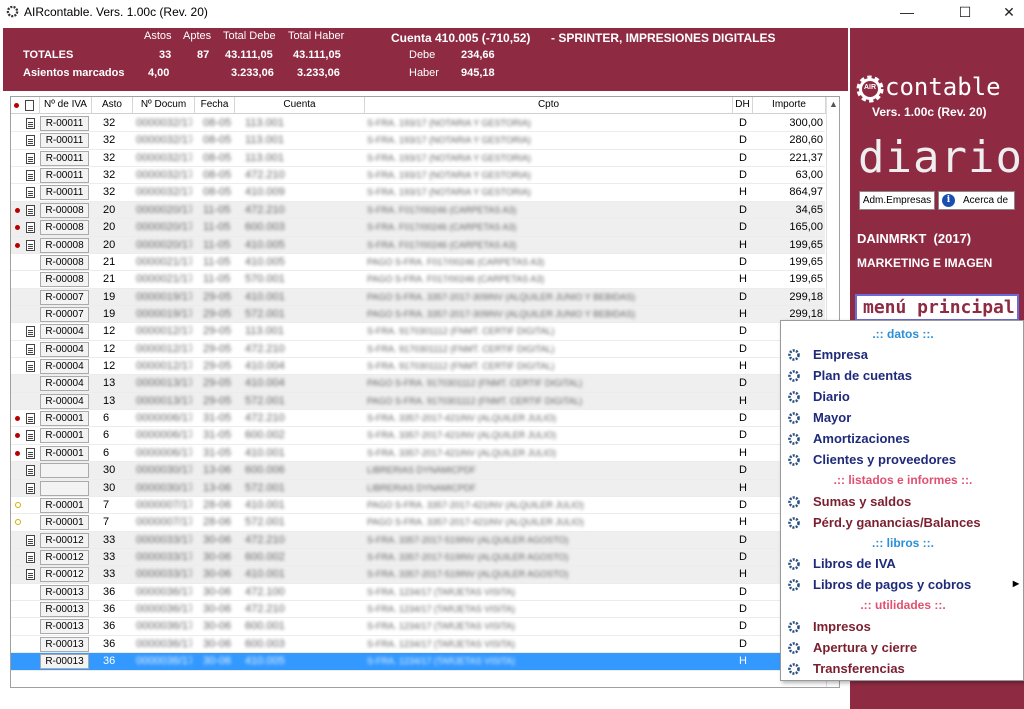  I want to click on acerca-de-button: i Acerca de, so click(976, 200).